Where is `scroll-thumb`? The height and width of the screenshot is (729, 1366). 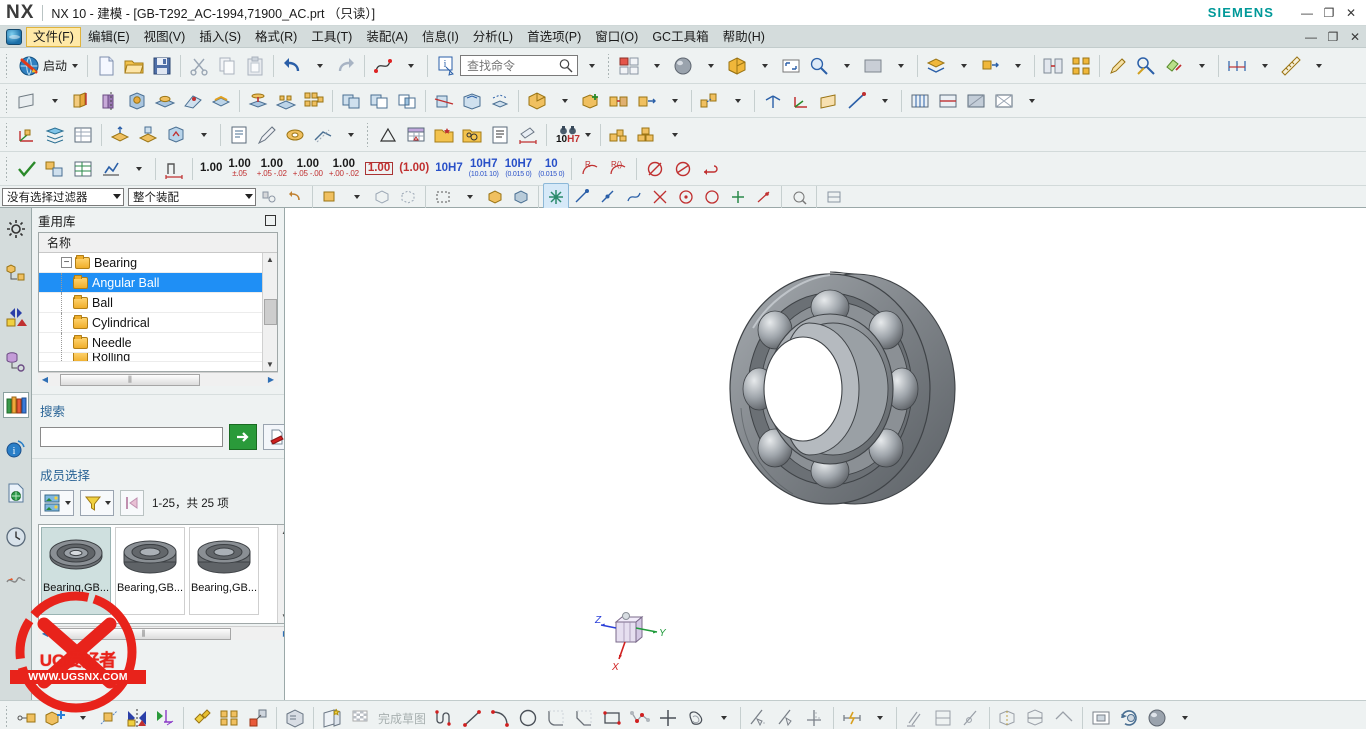 scroll-thumb is located at coordinates (270, 312).